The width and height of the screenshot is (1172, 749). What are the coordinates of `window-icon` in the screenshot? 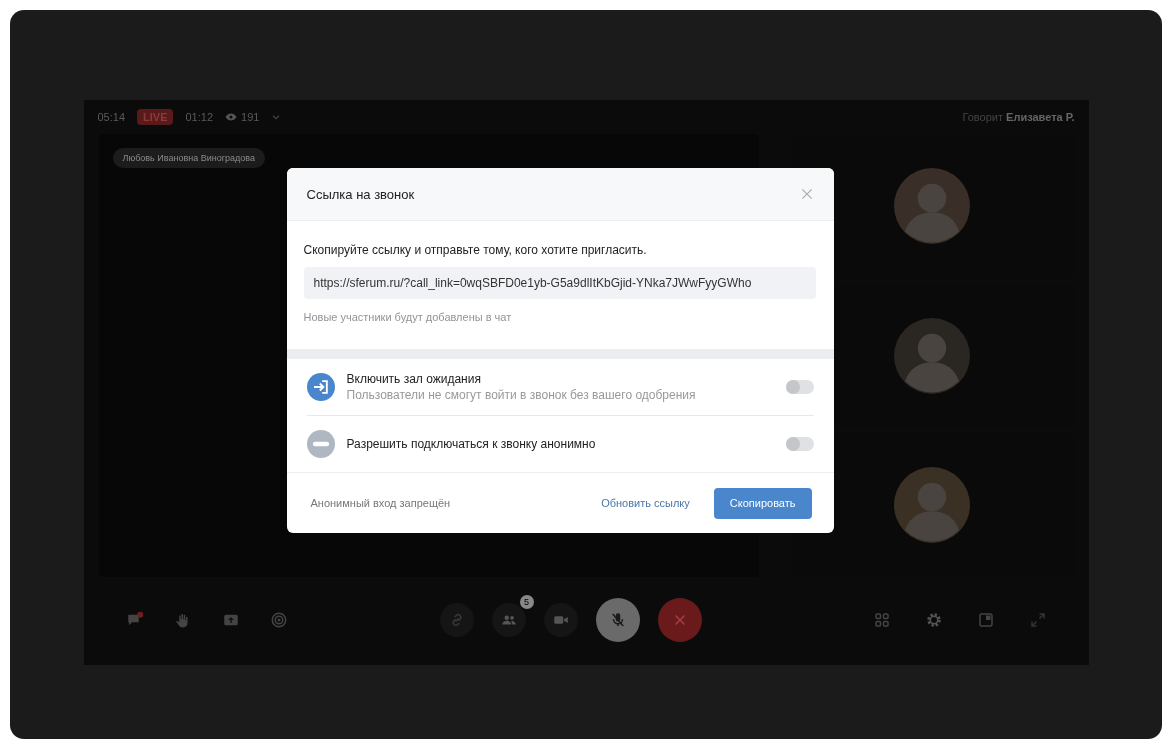 It's located at (985, 620).